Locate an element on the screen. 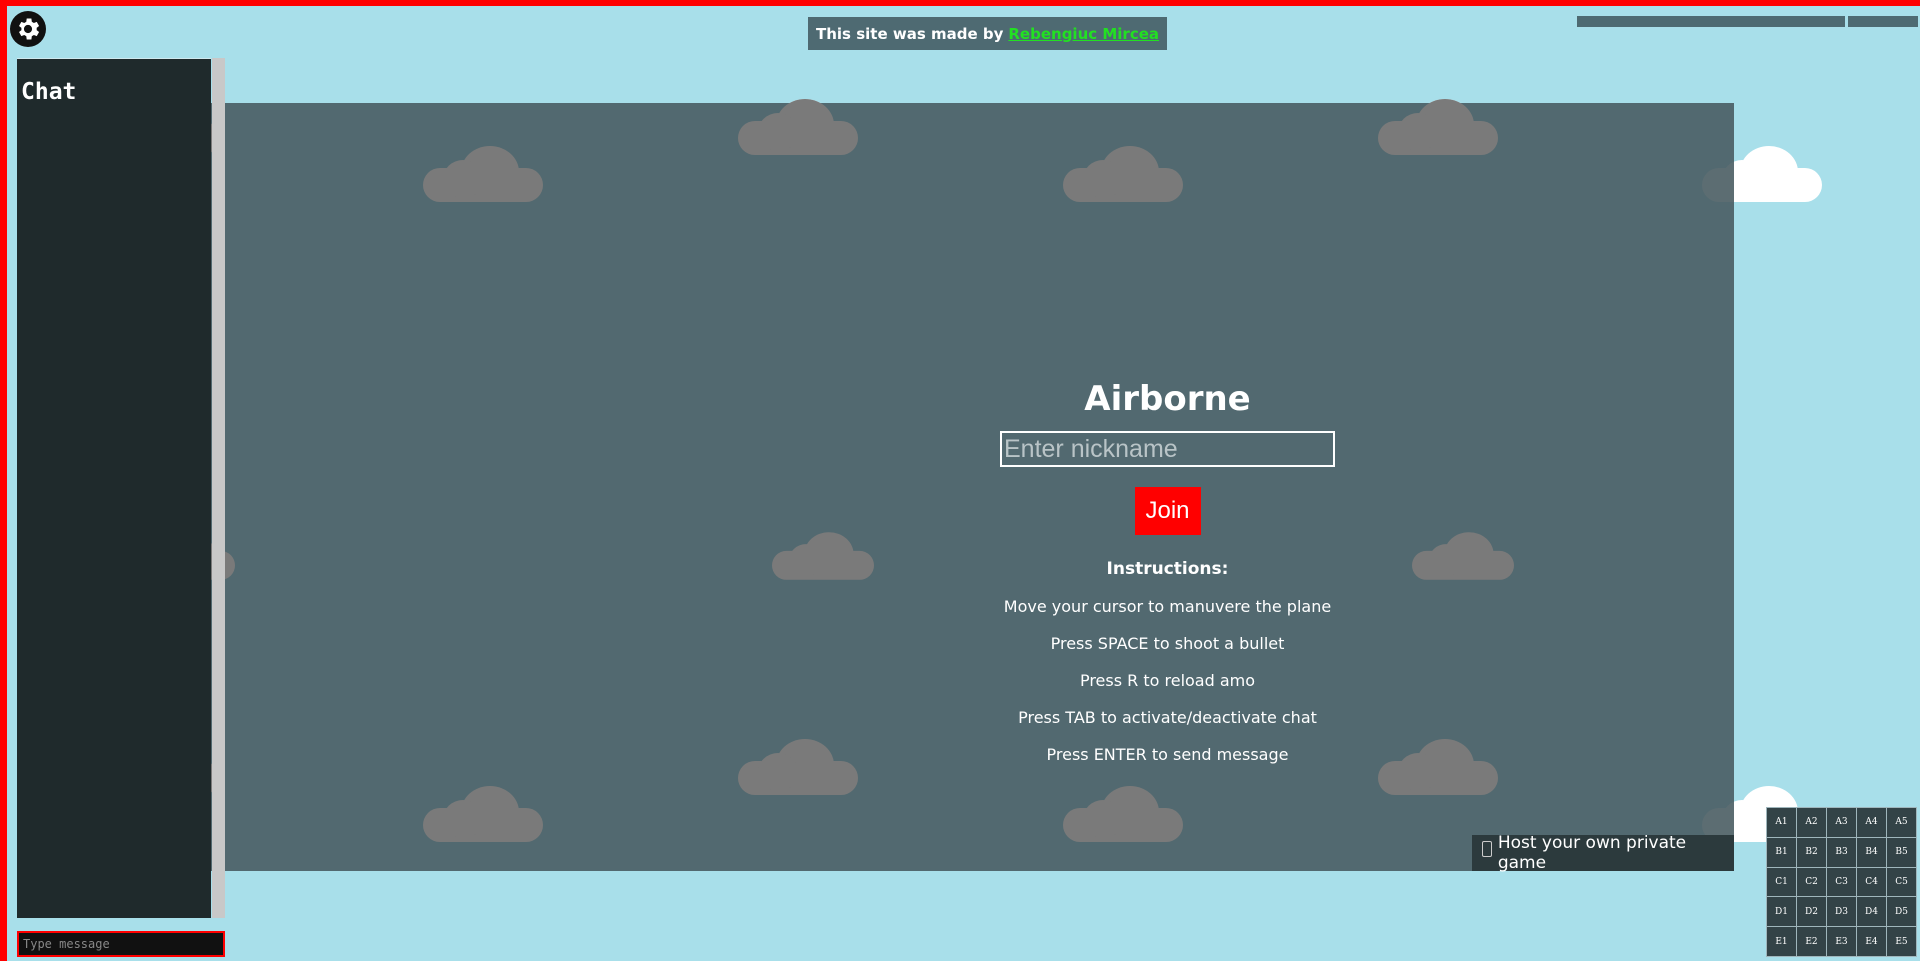 The image size is (1920, 961). nickname-input is located at coordinates (1167, 449).